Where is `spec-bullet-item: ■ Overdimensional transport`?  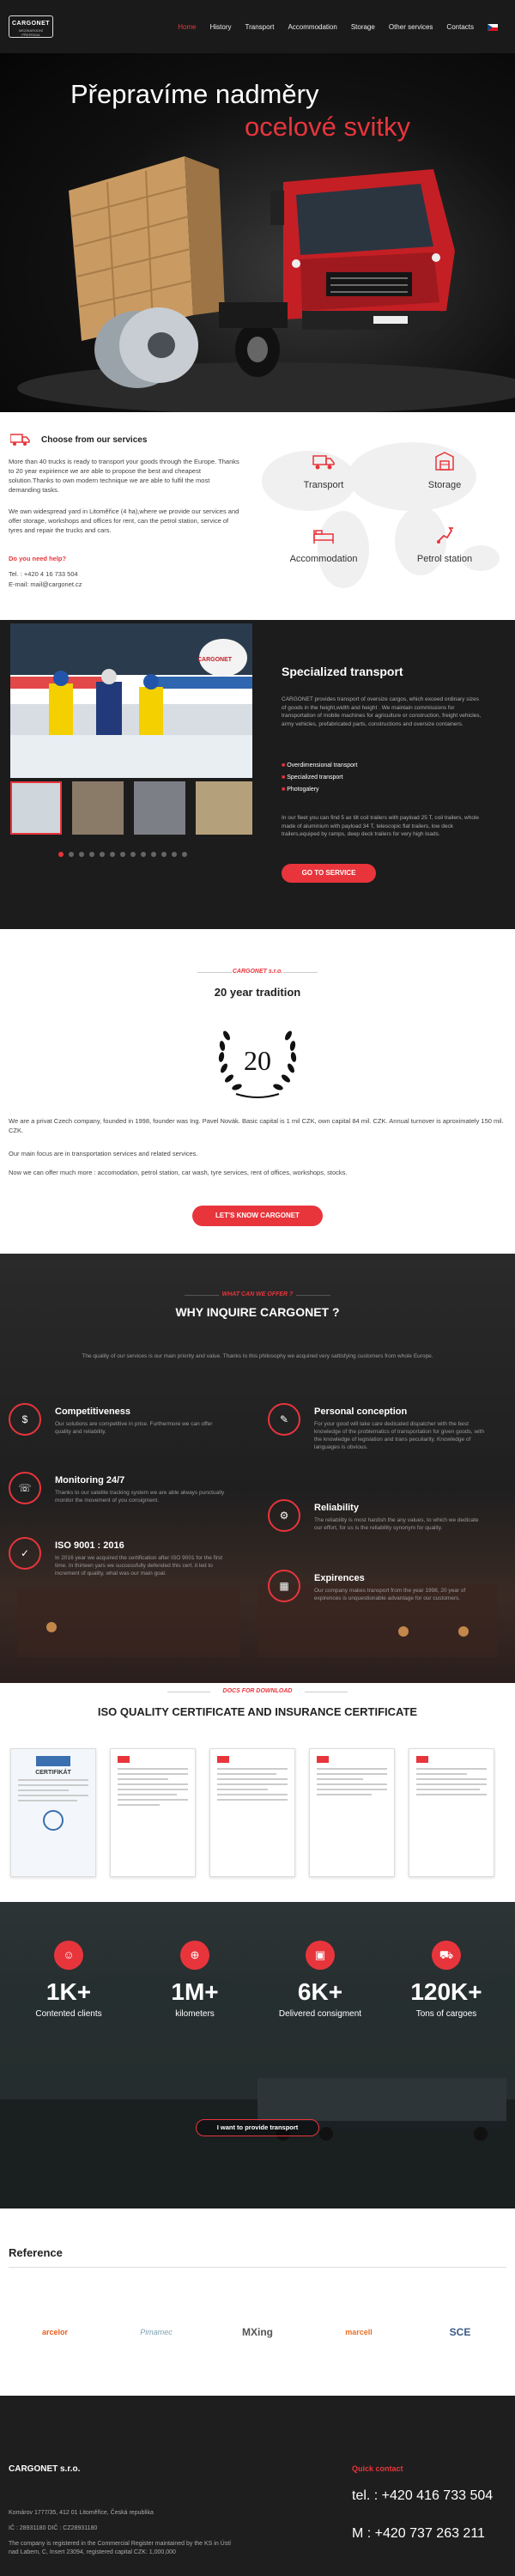 spec-bullet-item: ■ Overdimensional transport is located at coordinates (319, 766).